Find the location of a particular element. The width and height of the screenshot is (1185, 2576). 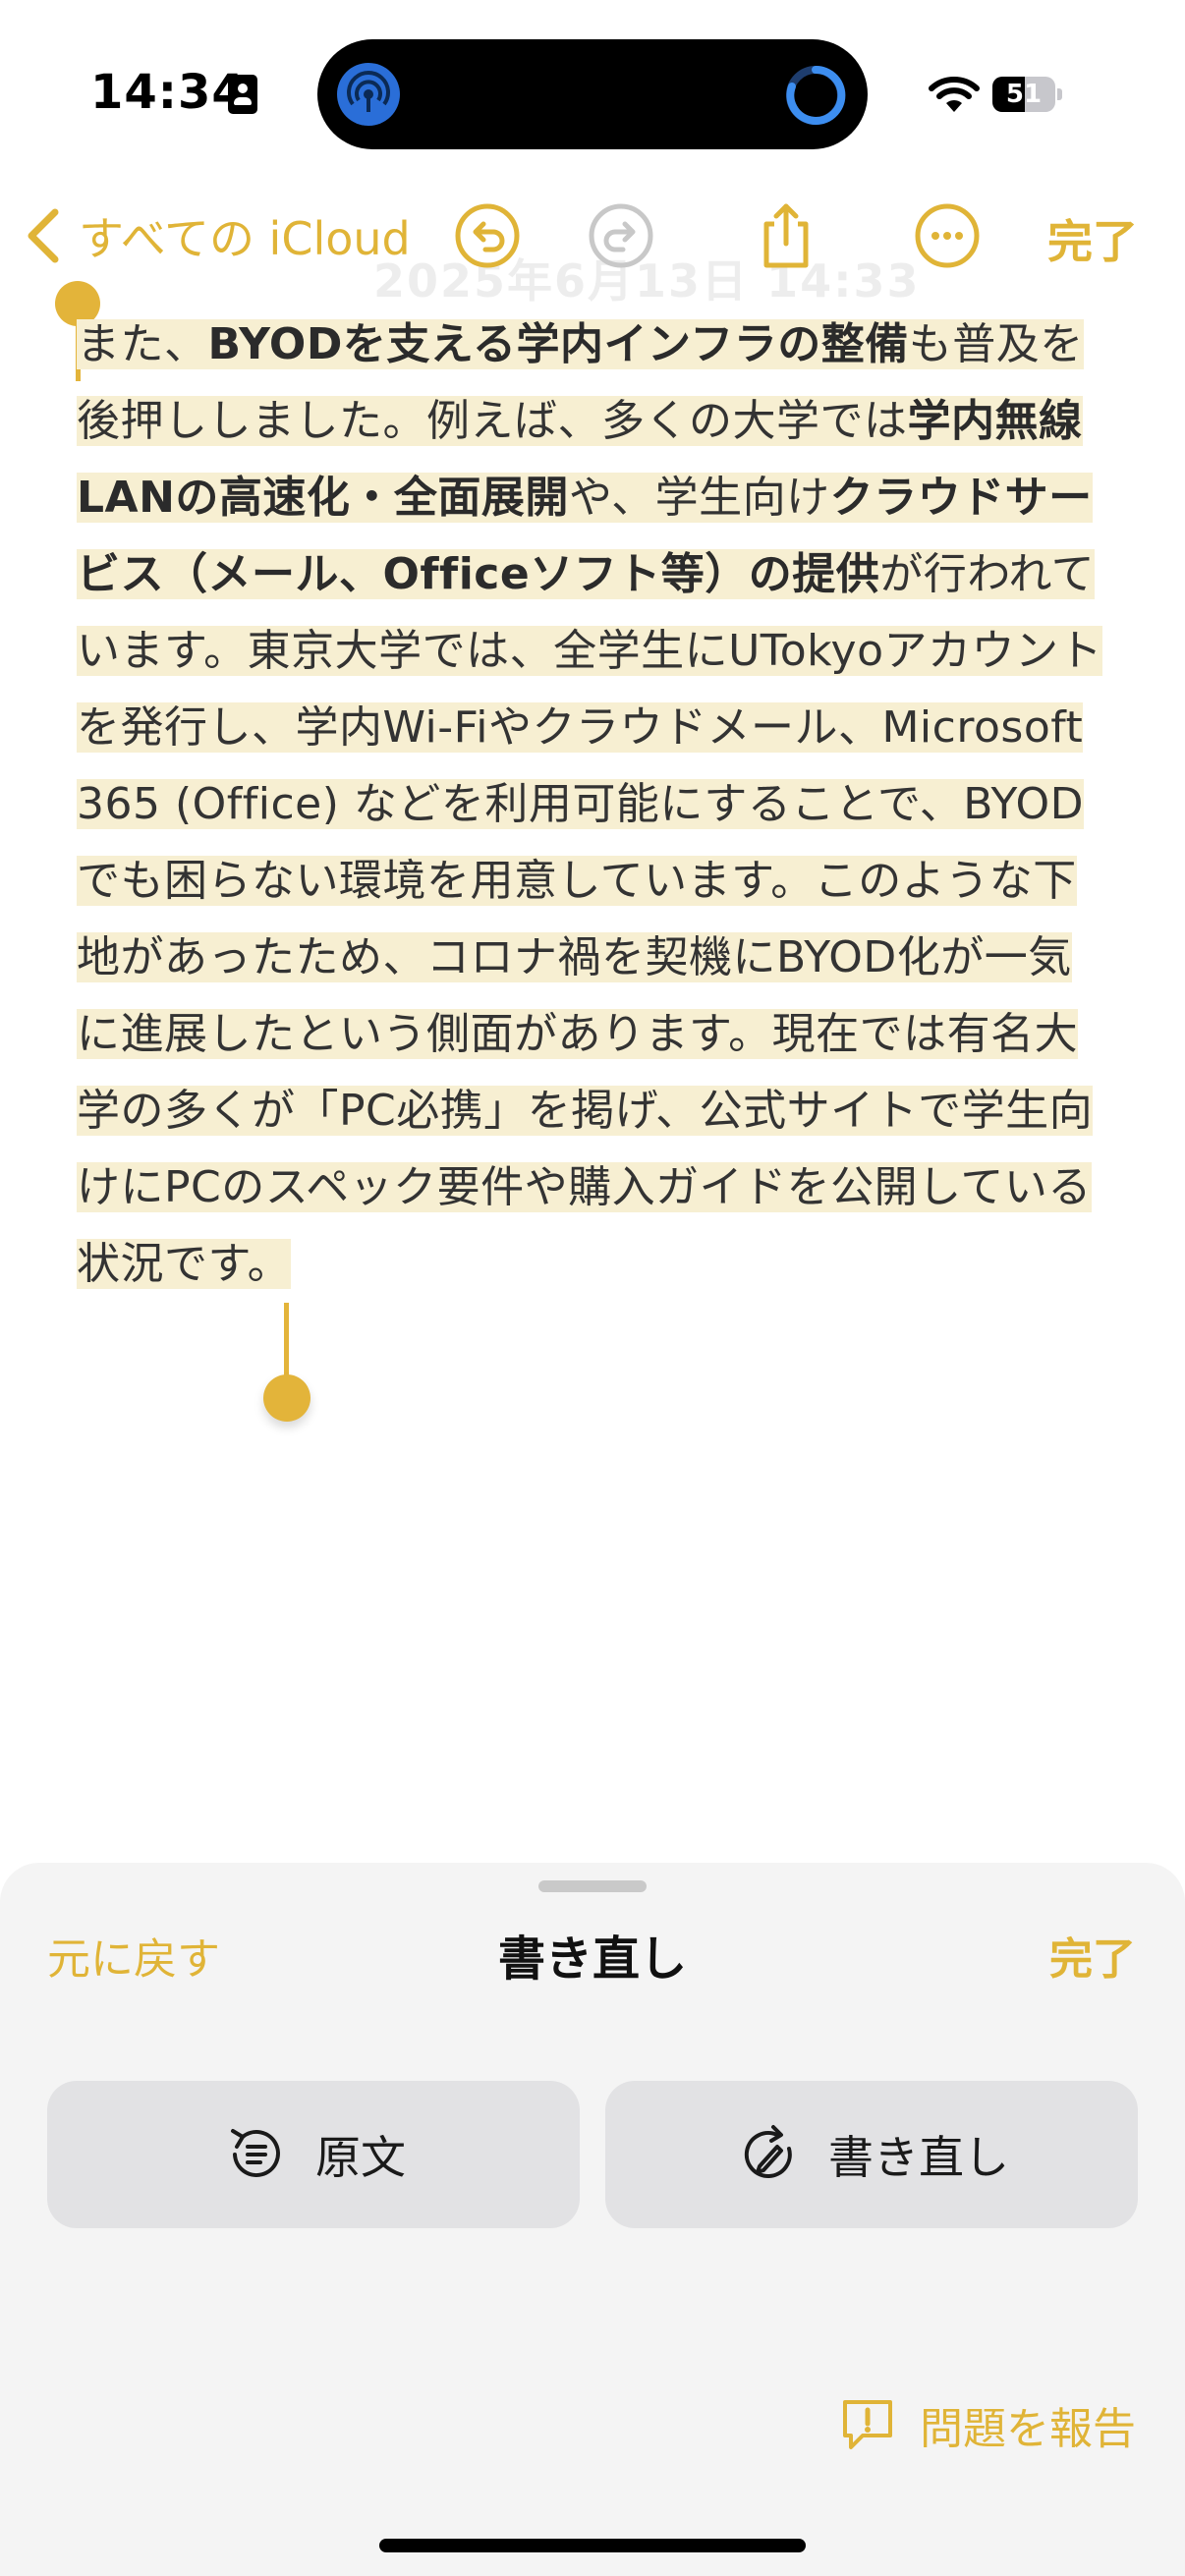

more-icon is located at coordinates (948, 235).